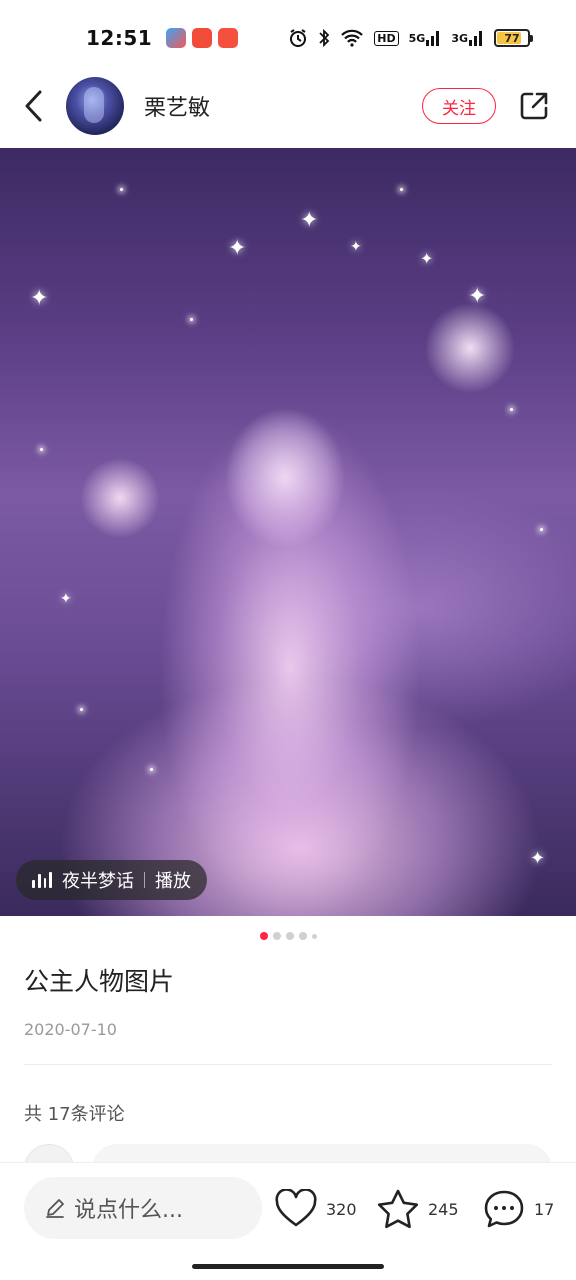 This screenshot has height=1280, width=576. I want to click on collect-button: 245, so click(417, 1209).